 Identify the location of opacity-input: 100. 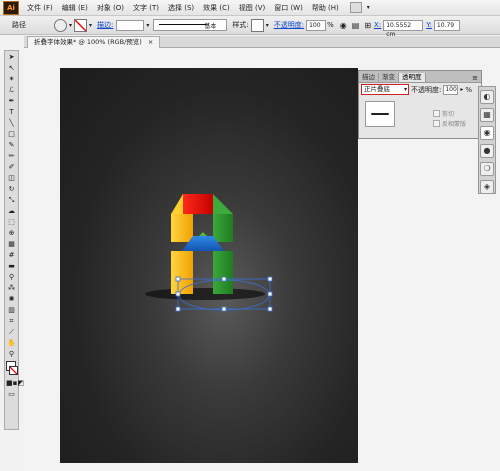
(316, 25).